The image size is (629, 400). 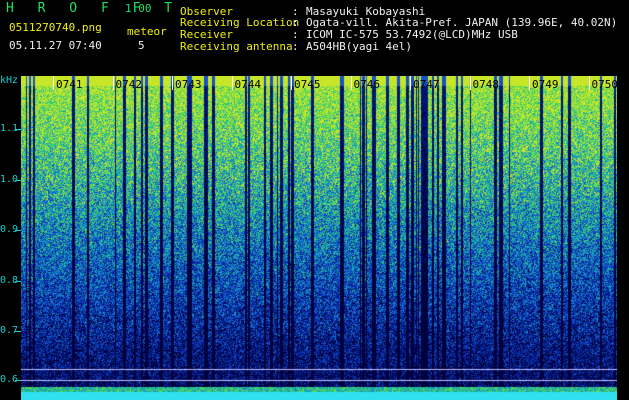 What do you see at coordinates (545, 84) in the screenshot?
I see `time-label: 0749` at bounding box center [545, 84].